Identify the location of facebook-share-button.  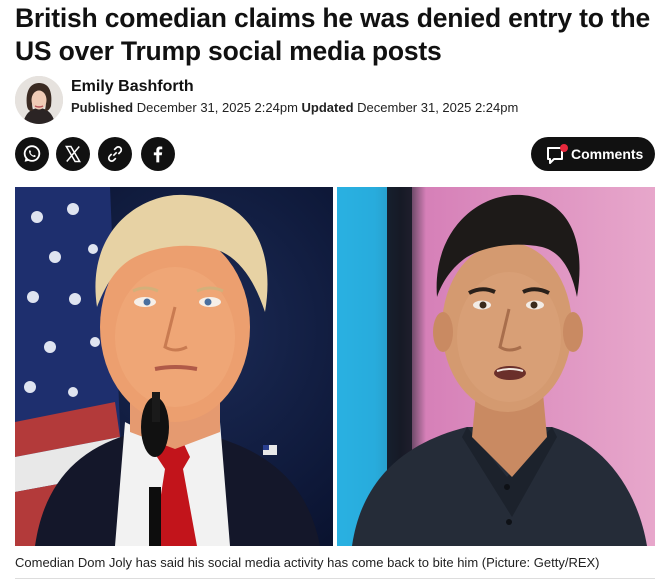
(158, 154).